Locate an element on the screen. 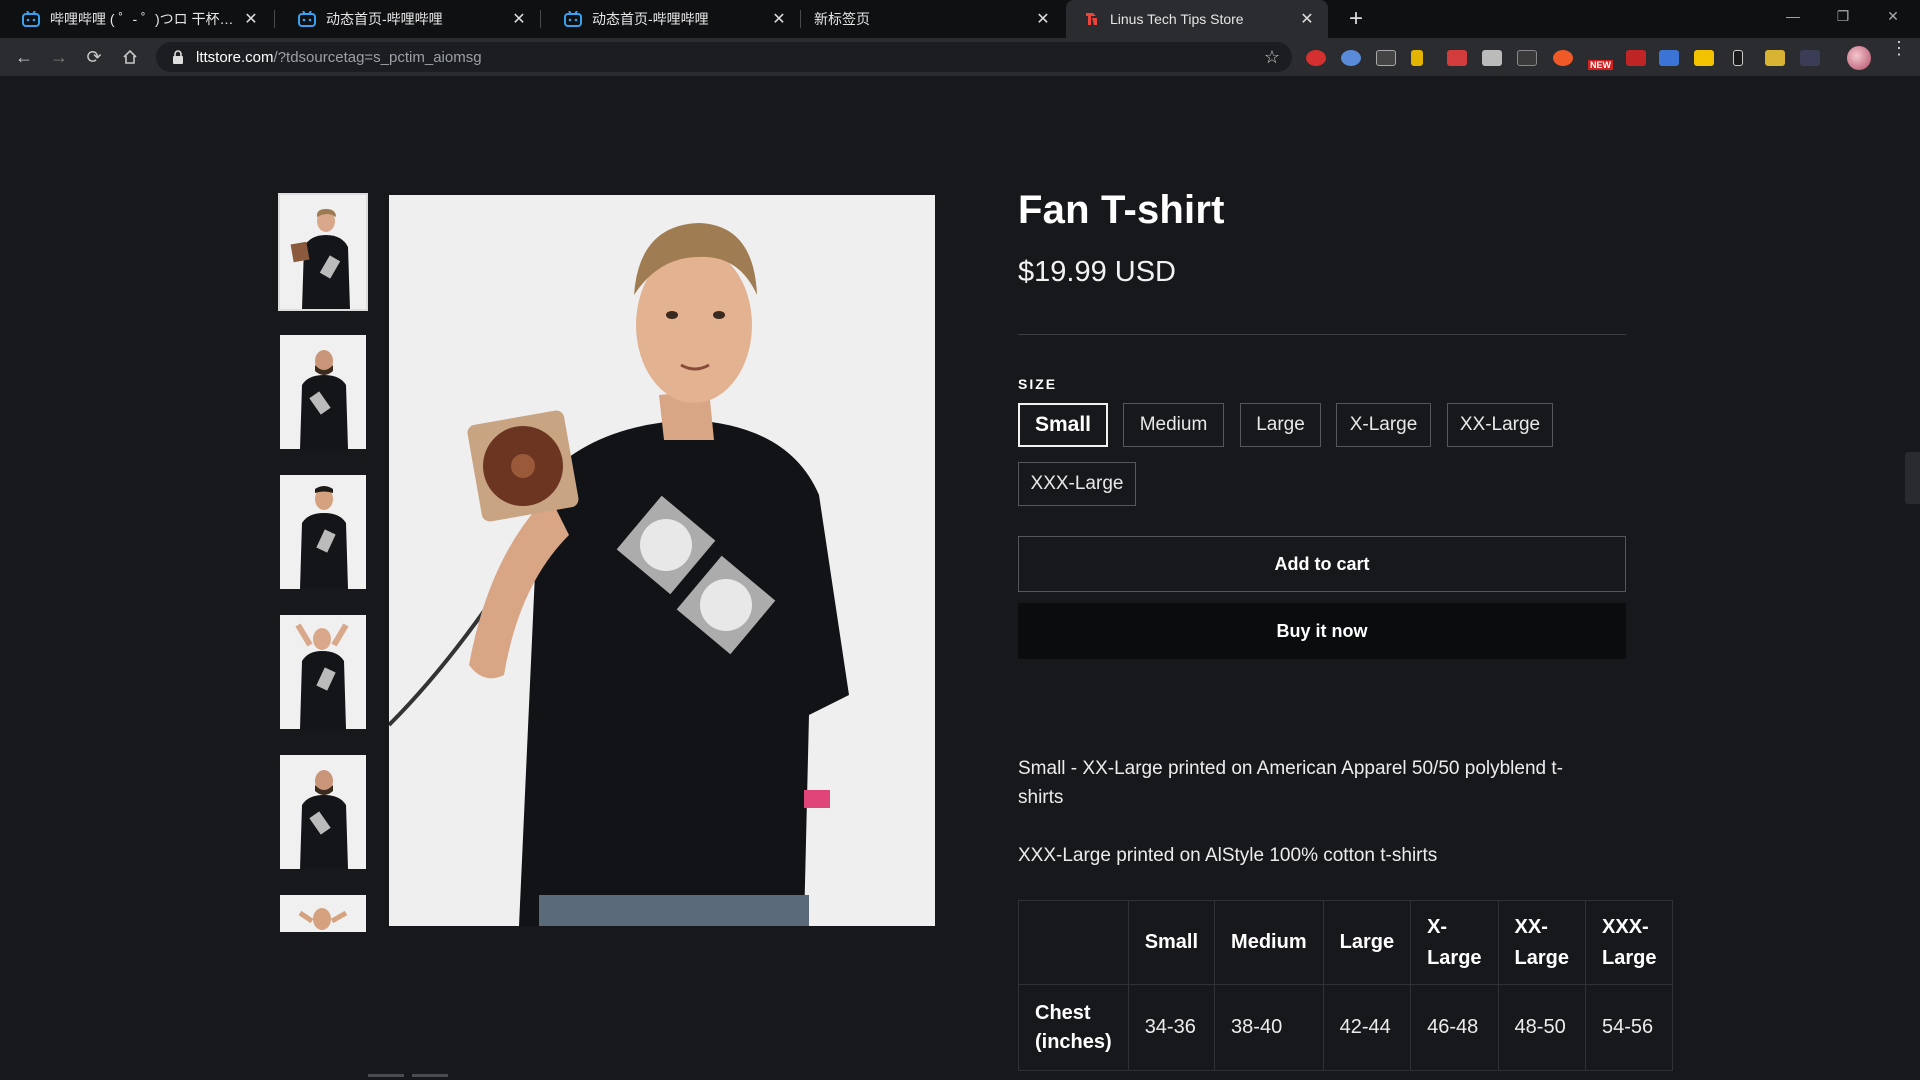 The width and height of the screenshot is (1920, 1080). new-badge: NEW is located at coordinates (1600, 65).